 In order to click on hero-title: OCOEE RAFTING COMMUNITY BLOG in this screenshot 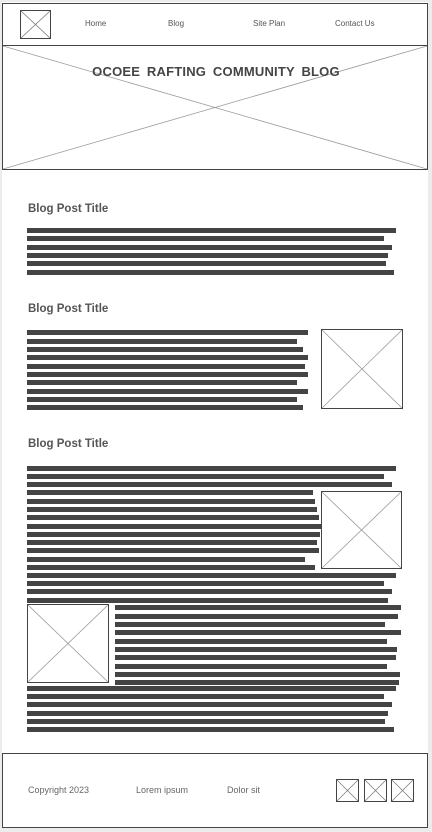, I will do `click(216, 71)`.